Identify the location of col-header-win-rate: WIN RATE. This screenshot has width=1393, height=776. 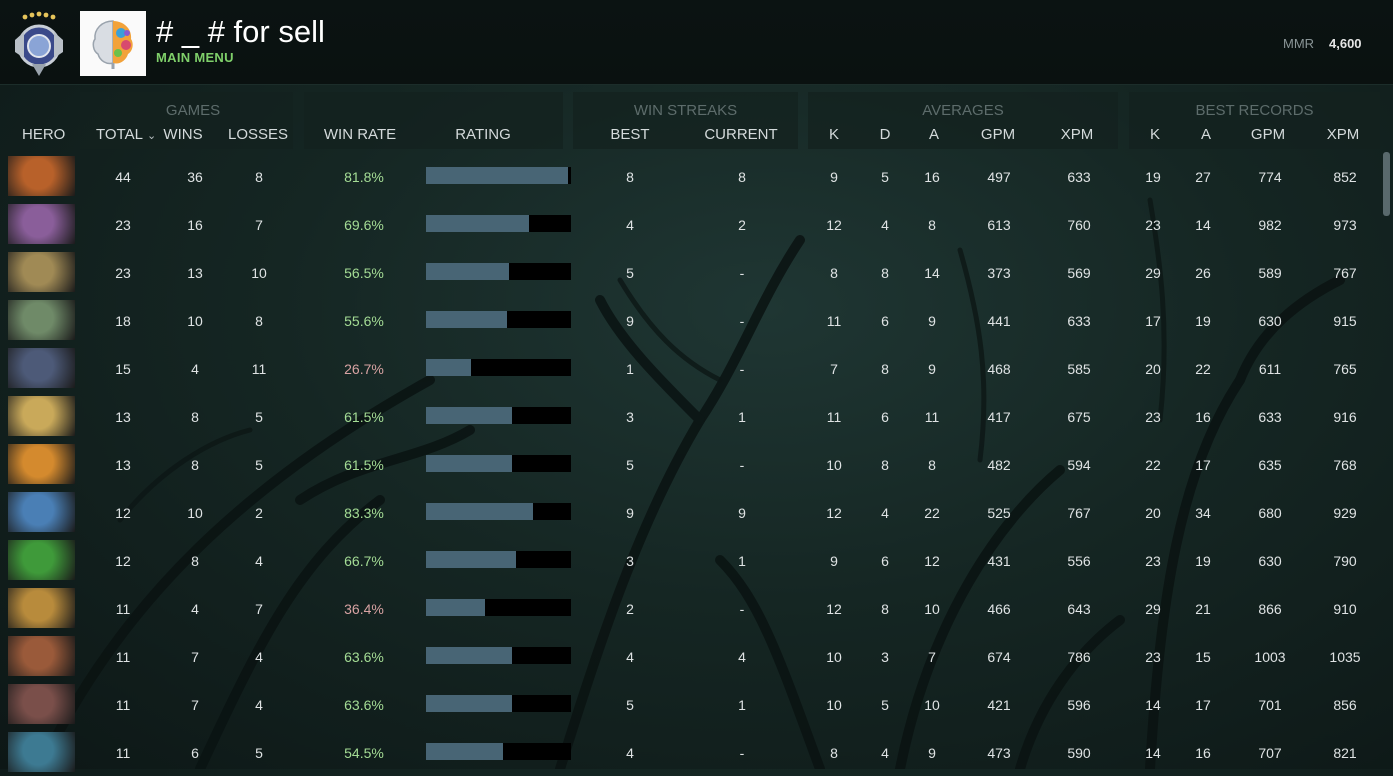
(360, 134).